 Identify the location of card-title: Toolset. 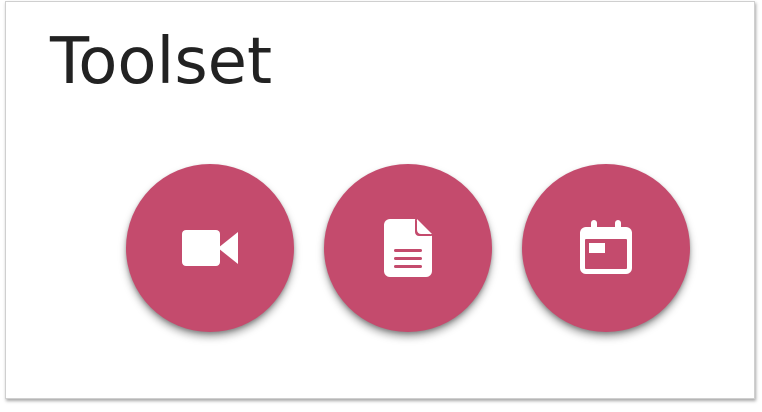
(161, 62).